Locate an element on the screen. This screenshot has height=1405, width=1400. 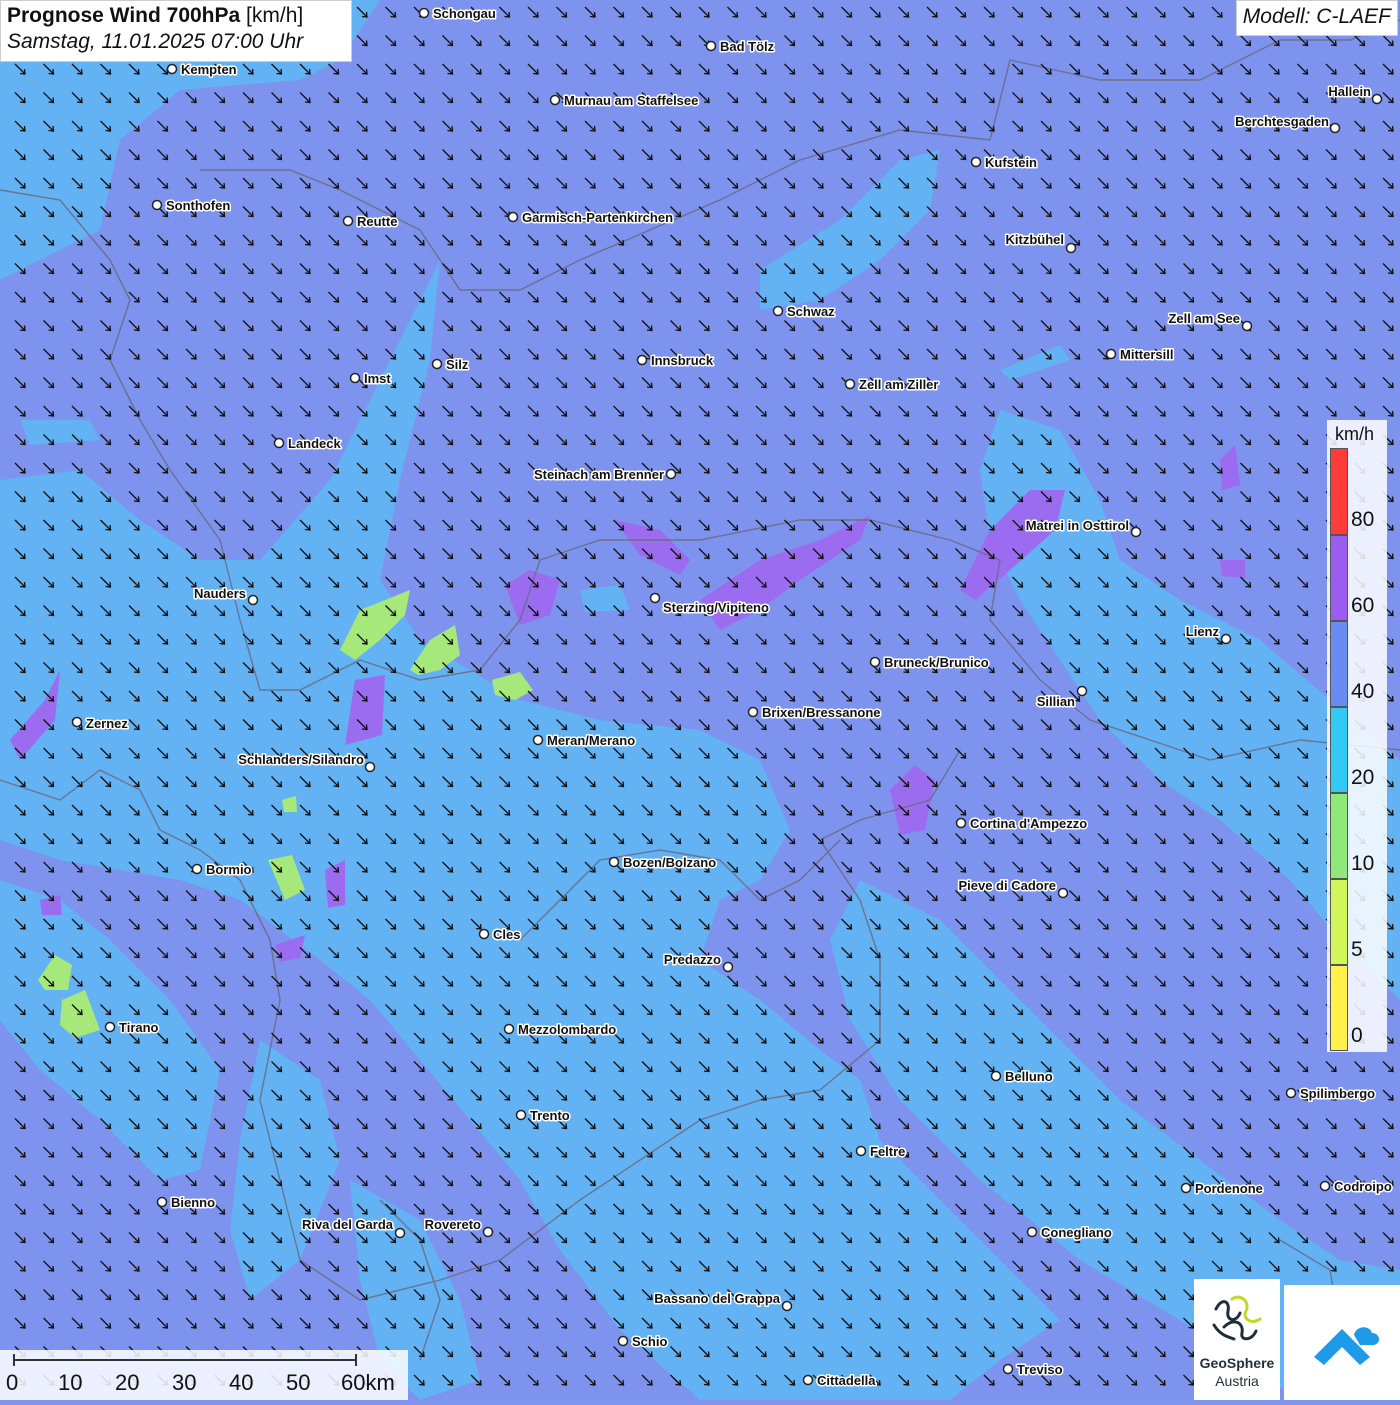
geosphere-logo-icon is located at coordinates (1237, 1318).